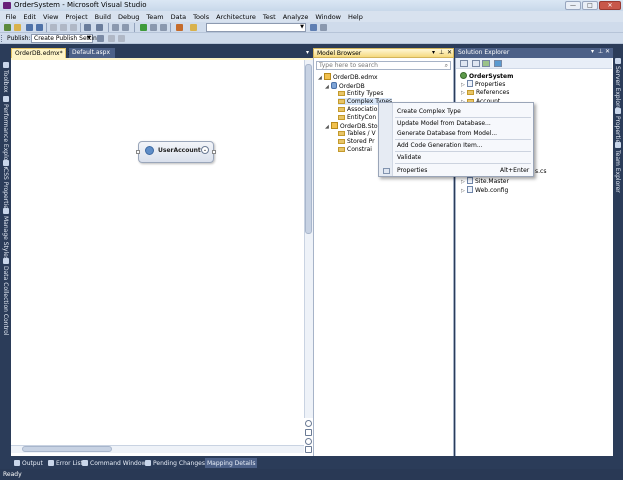 The height and width of the screenshot is (480, 623). I want to click on solution-platforms-icon, so click(163, 27).